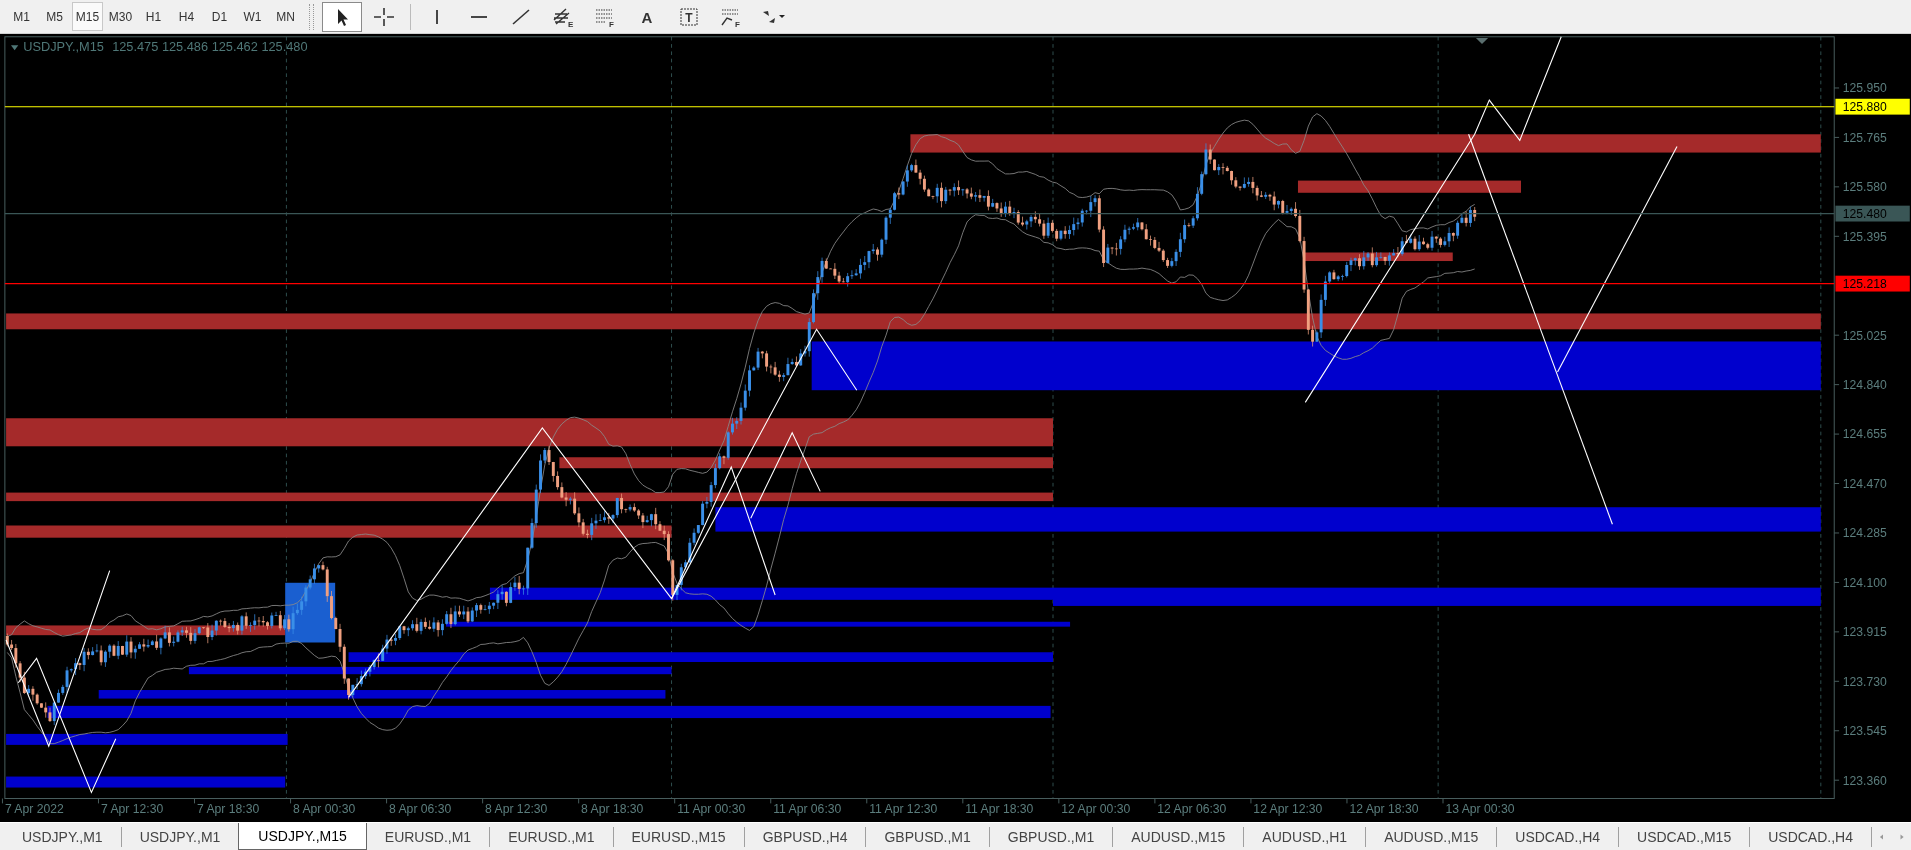  I want to click on time-label: 11 Apr 00:30, so click(711, 809).